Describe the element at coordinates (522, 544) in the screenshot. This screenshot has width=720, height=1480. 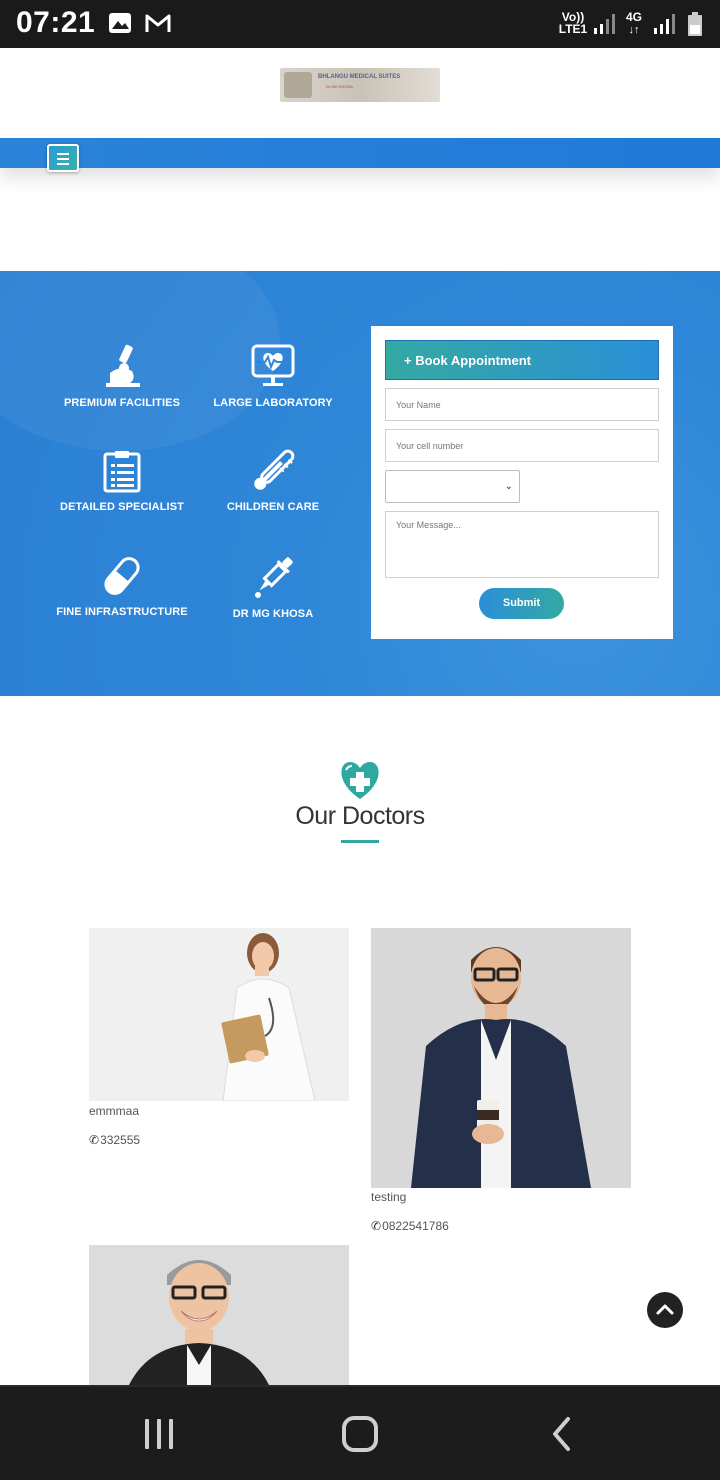
I see `message-textarea` at that location.